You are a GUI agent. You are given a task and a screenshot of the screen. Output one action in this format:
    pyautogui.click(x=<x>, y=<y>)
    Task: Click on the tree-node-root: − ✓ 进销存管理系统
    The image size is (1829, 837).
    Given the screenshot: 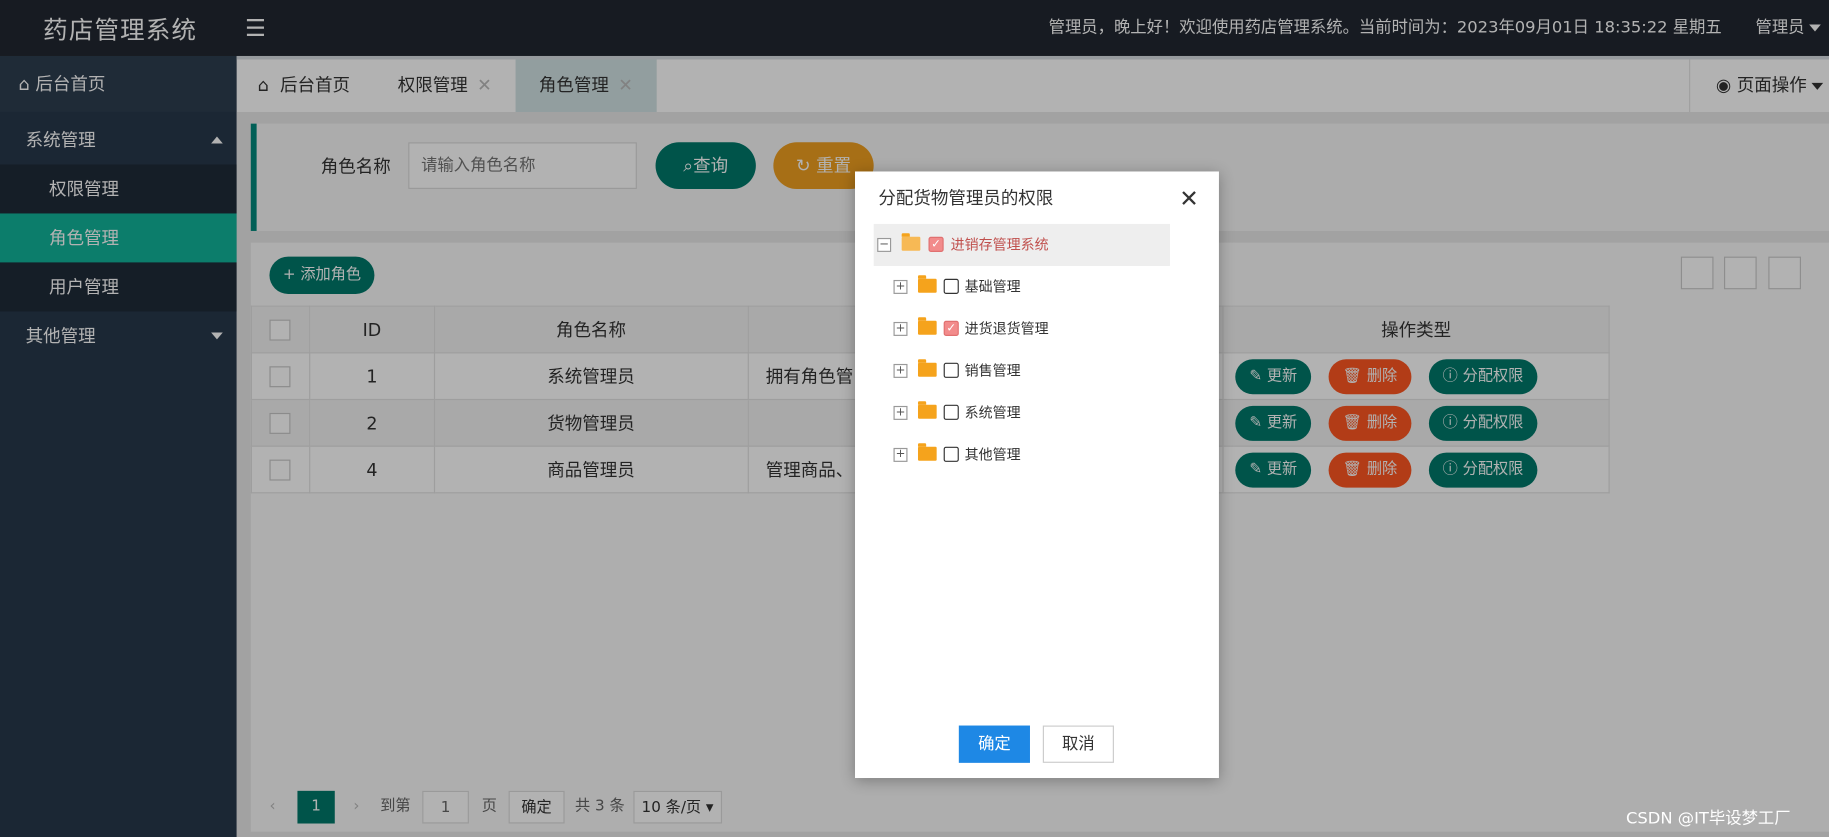 What is the action you would take?
    pyautogui.click(x=1017, y=244)
    